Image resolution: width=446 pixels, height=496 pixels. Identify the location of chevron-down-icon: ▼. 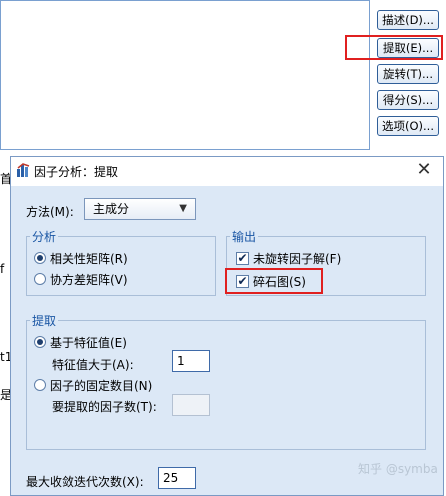
(183, 208).